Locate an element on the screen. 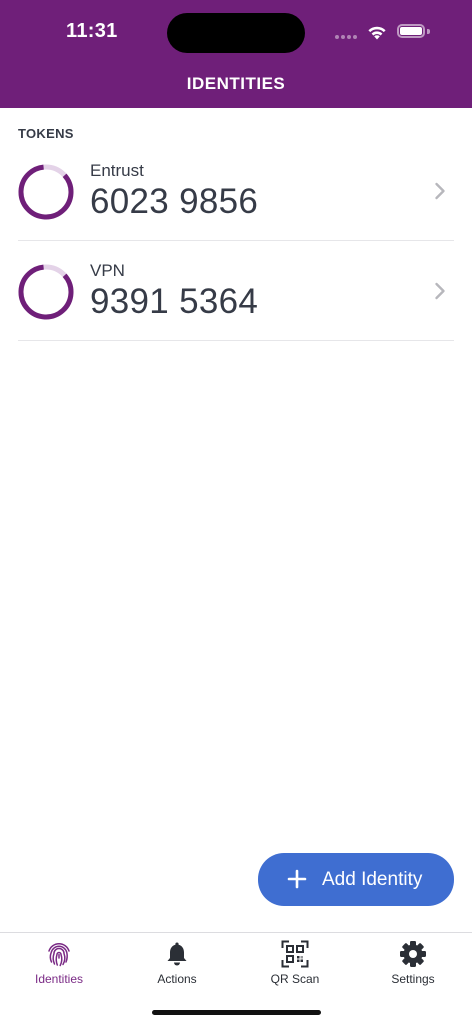  tab-label: Actions is located at coordinates (177, 979).